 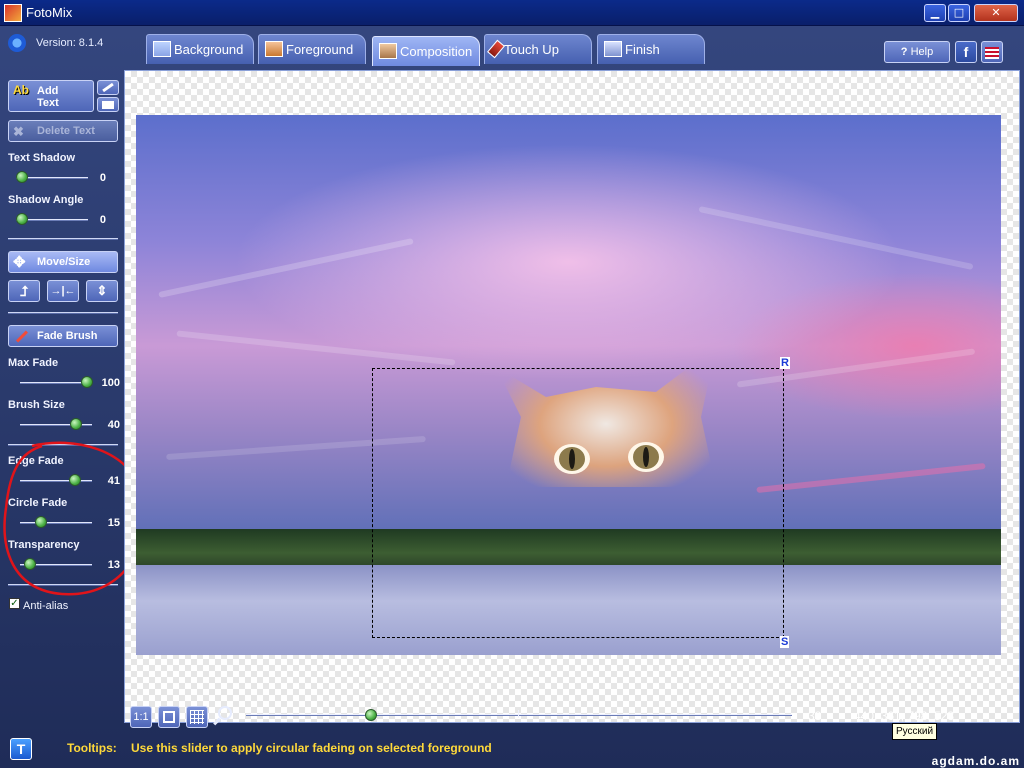 I want to click on composition-icon, so click(x=388, y=51).